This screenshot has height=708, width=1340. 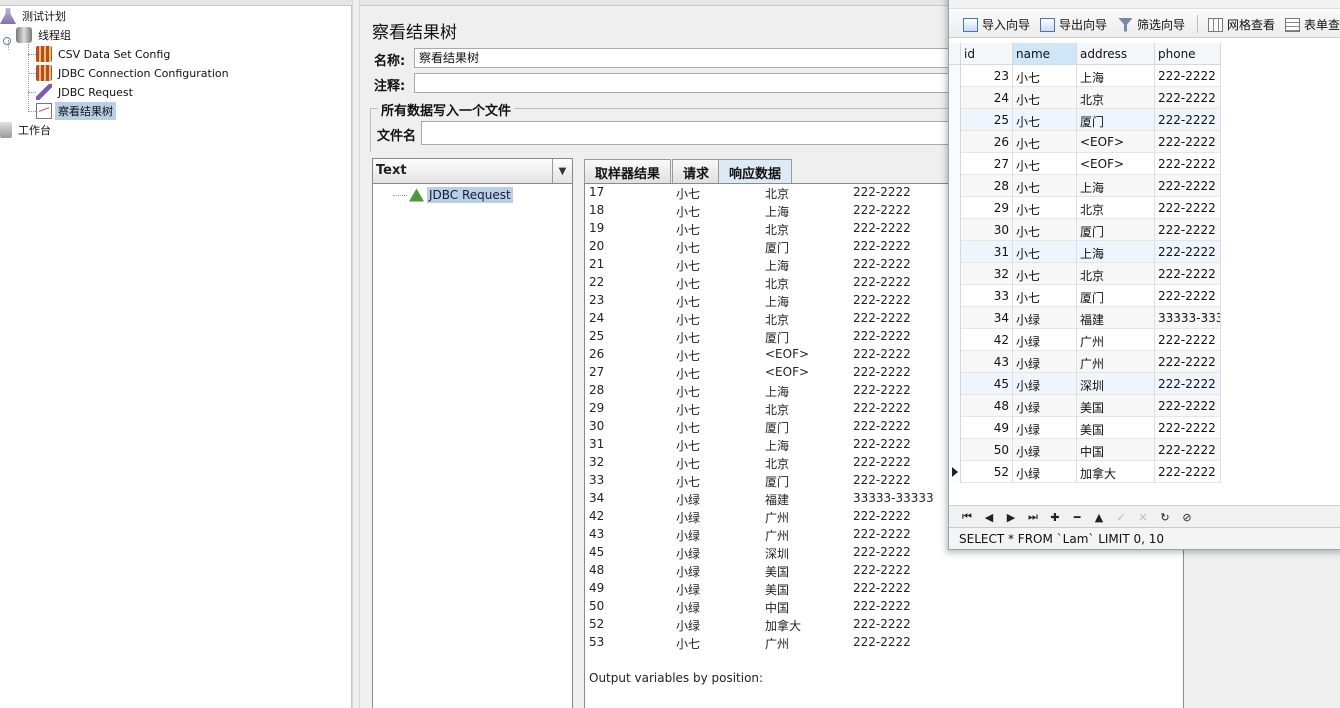 I want to click on column-header-address: address, so click(x=1116, y=54).